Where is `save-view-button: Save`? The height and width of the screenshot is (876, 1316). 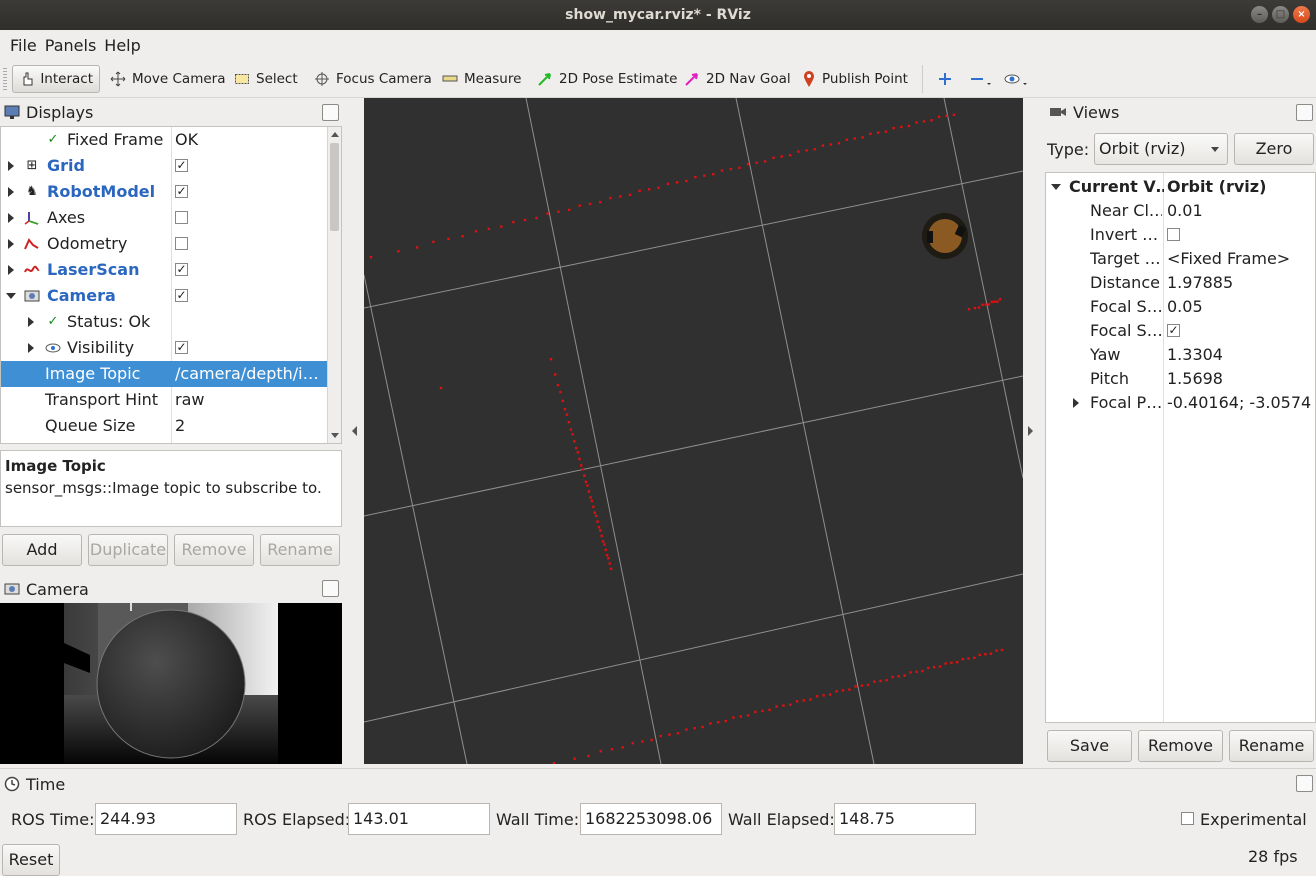 save-view-button: Save is located at coordinates (1089, 746).